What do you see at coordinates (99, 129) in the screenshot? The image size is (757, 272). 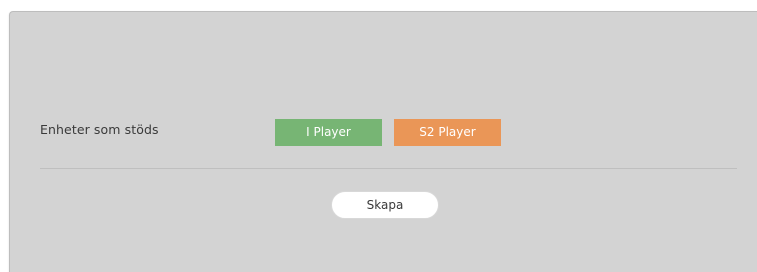 I see `supported-devices-label: Enheter som stöds` at bounding box center [99, 129].